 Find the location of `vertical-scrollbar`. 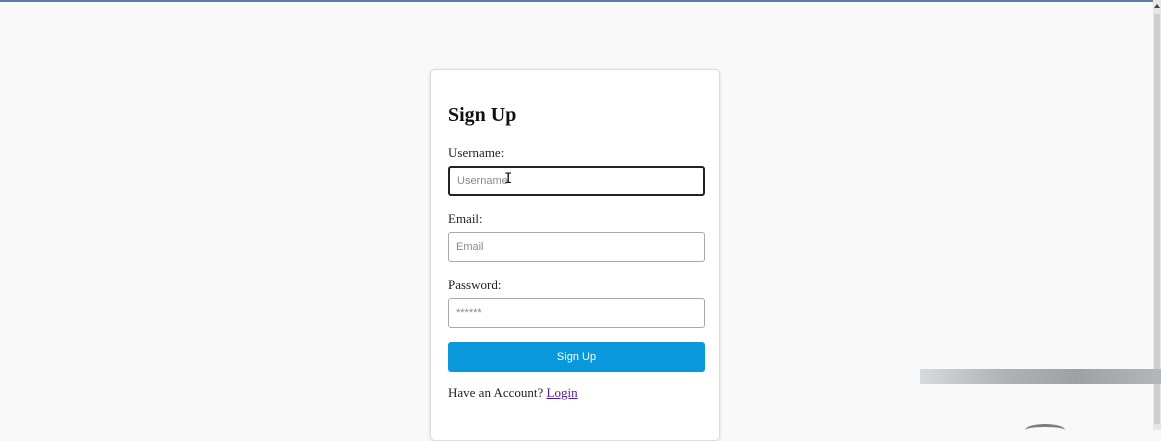

vertical-scrollbar is located at coordinates (1157, 215).